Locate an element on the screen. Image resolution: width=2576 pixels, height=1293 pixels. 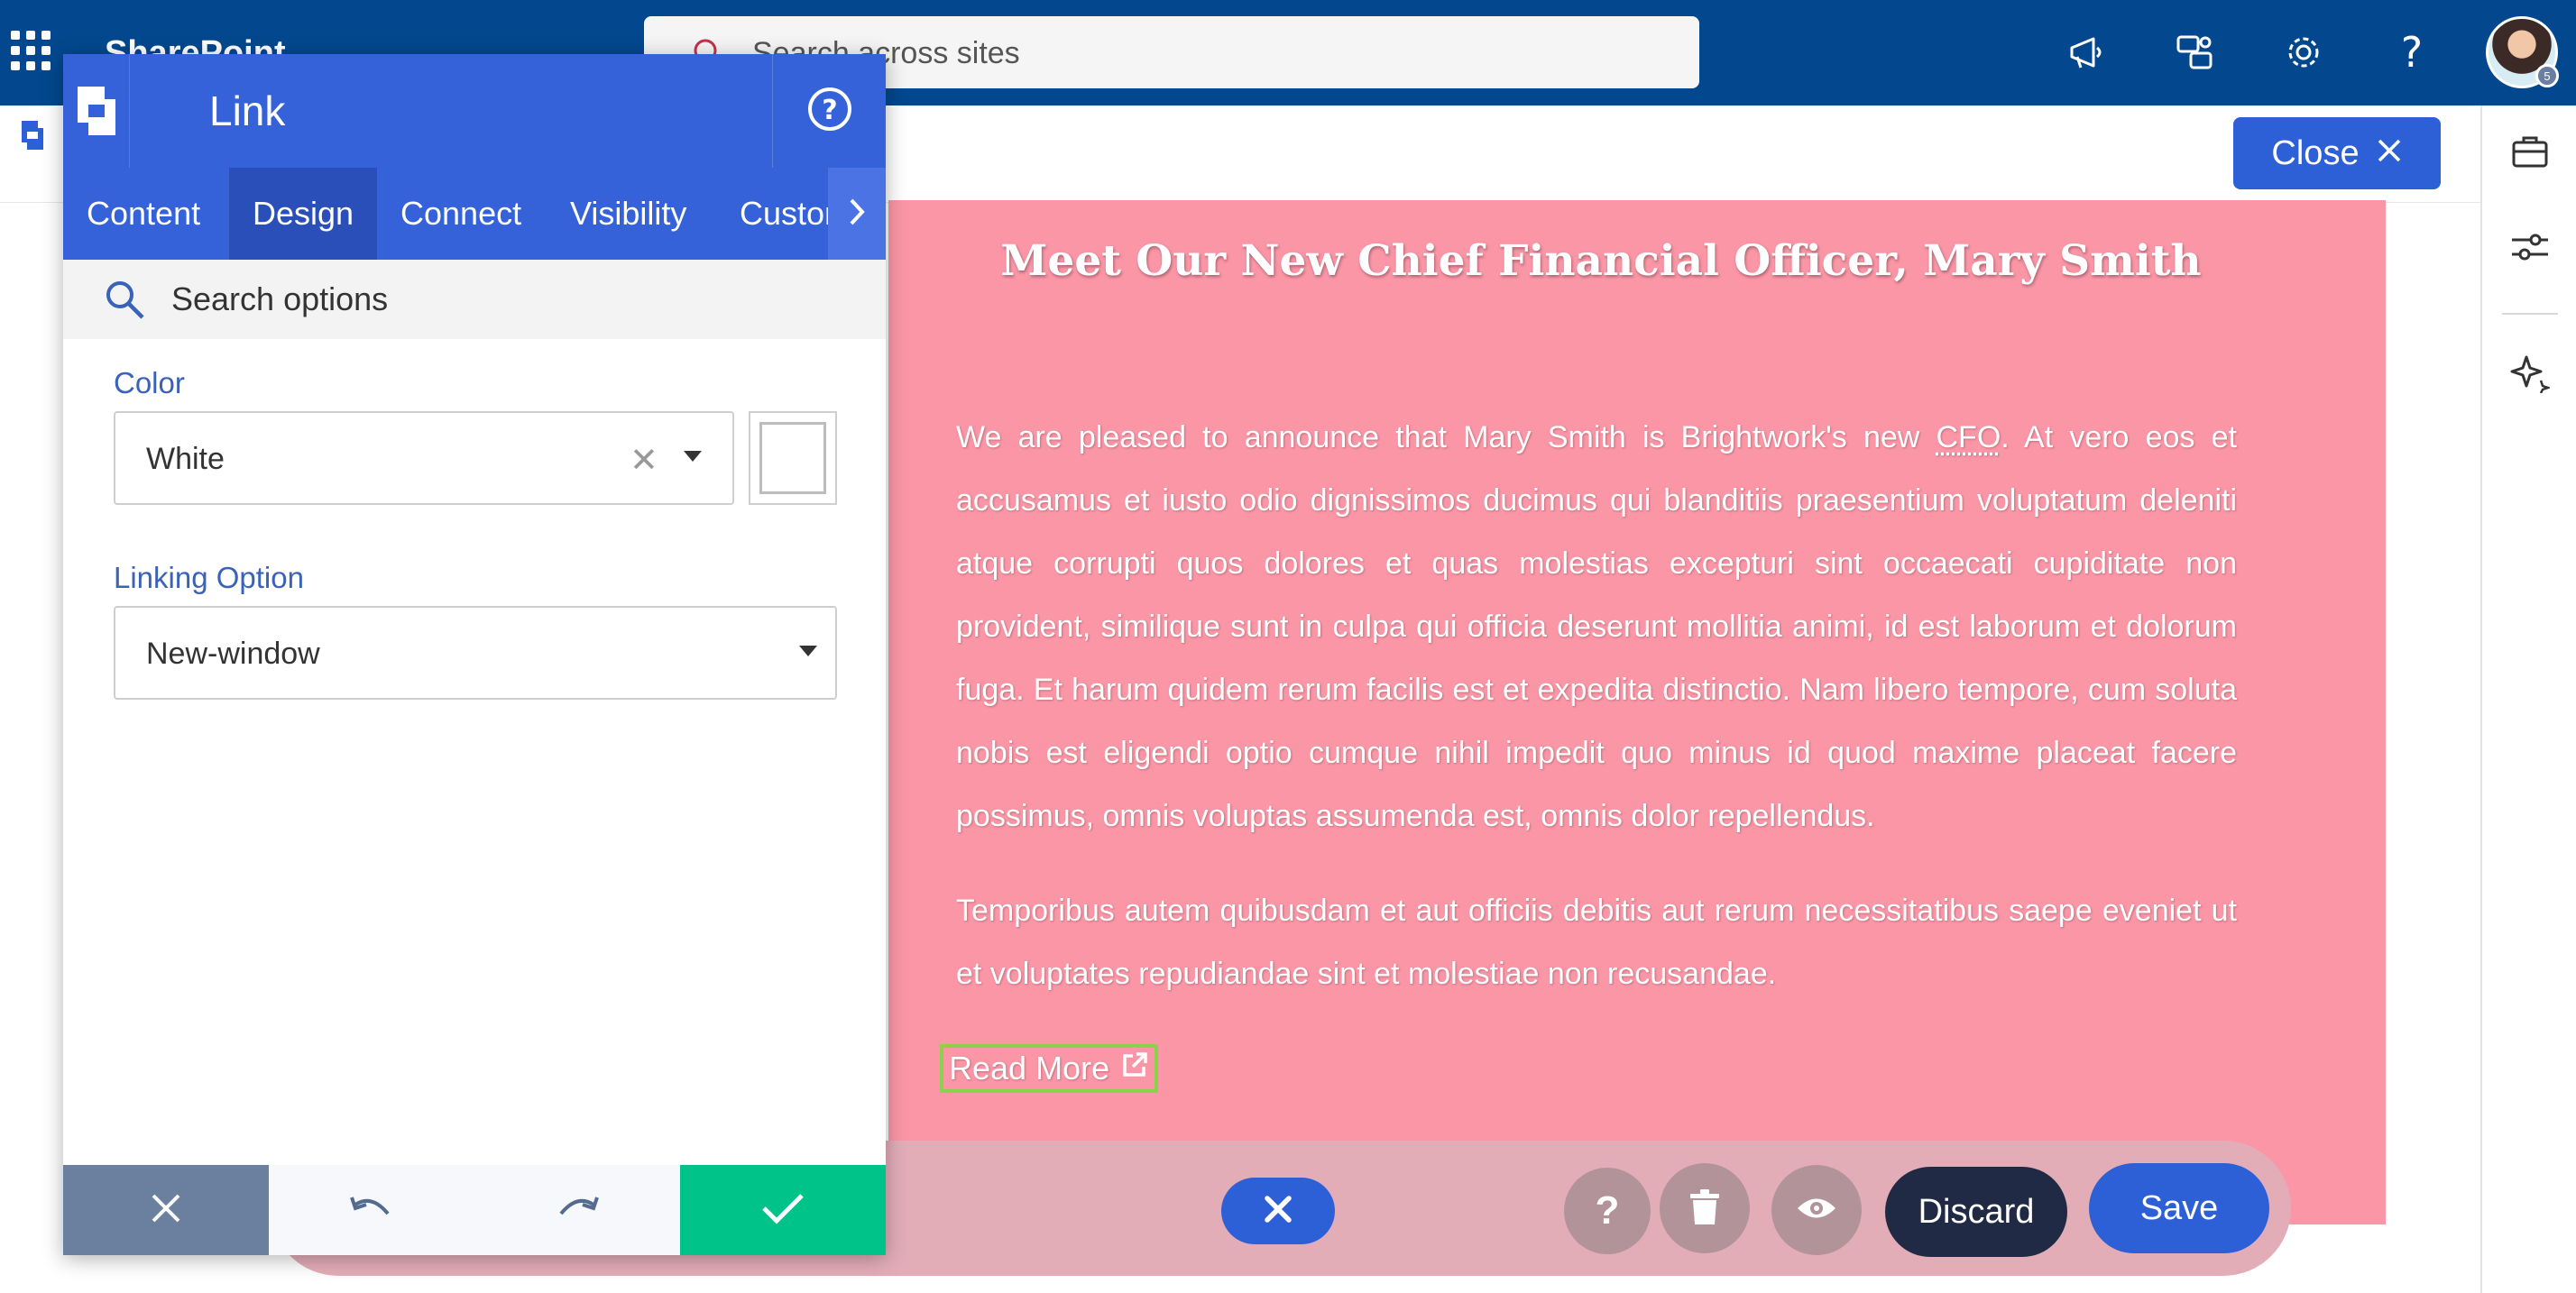
undo-icon is located at coordinates (371, 1211).